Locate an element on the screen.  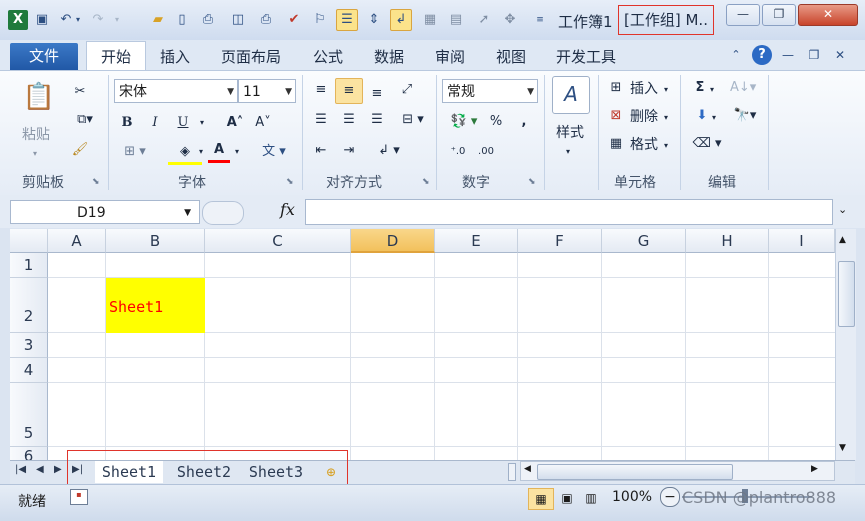
format-dropdown-icon: ▾ is located at coordinates (666, 146).